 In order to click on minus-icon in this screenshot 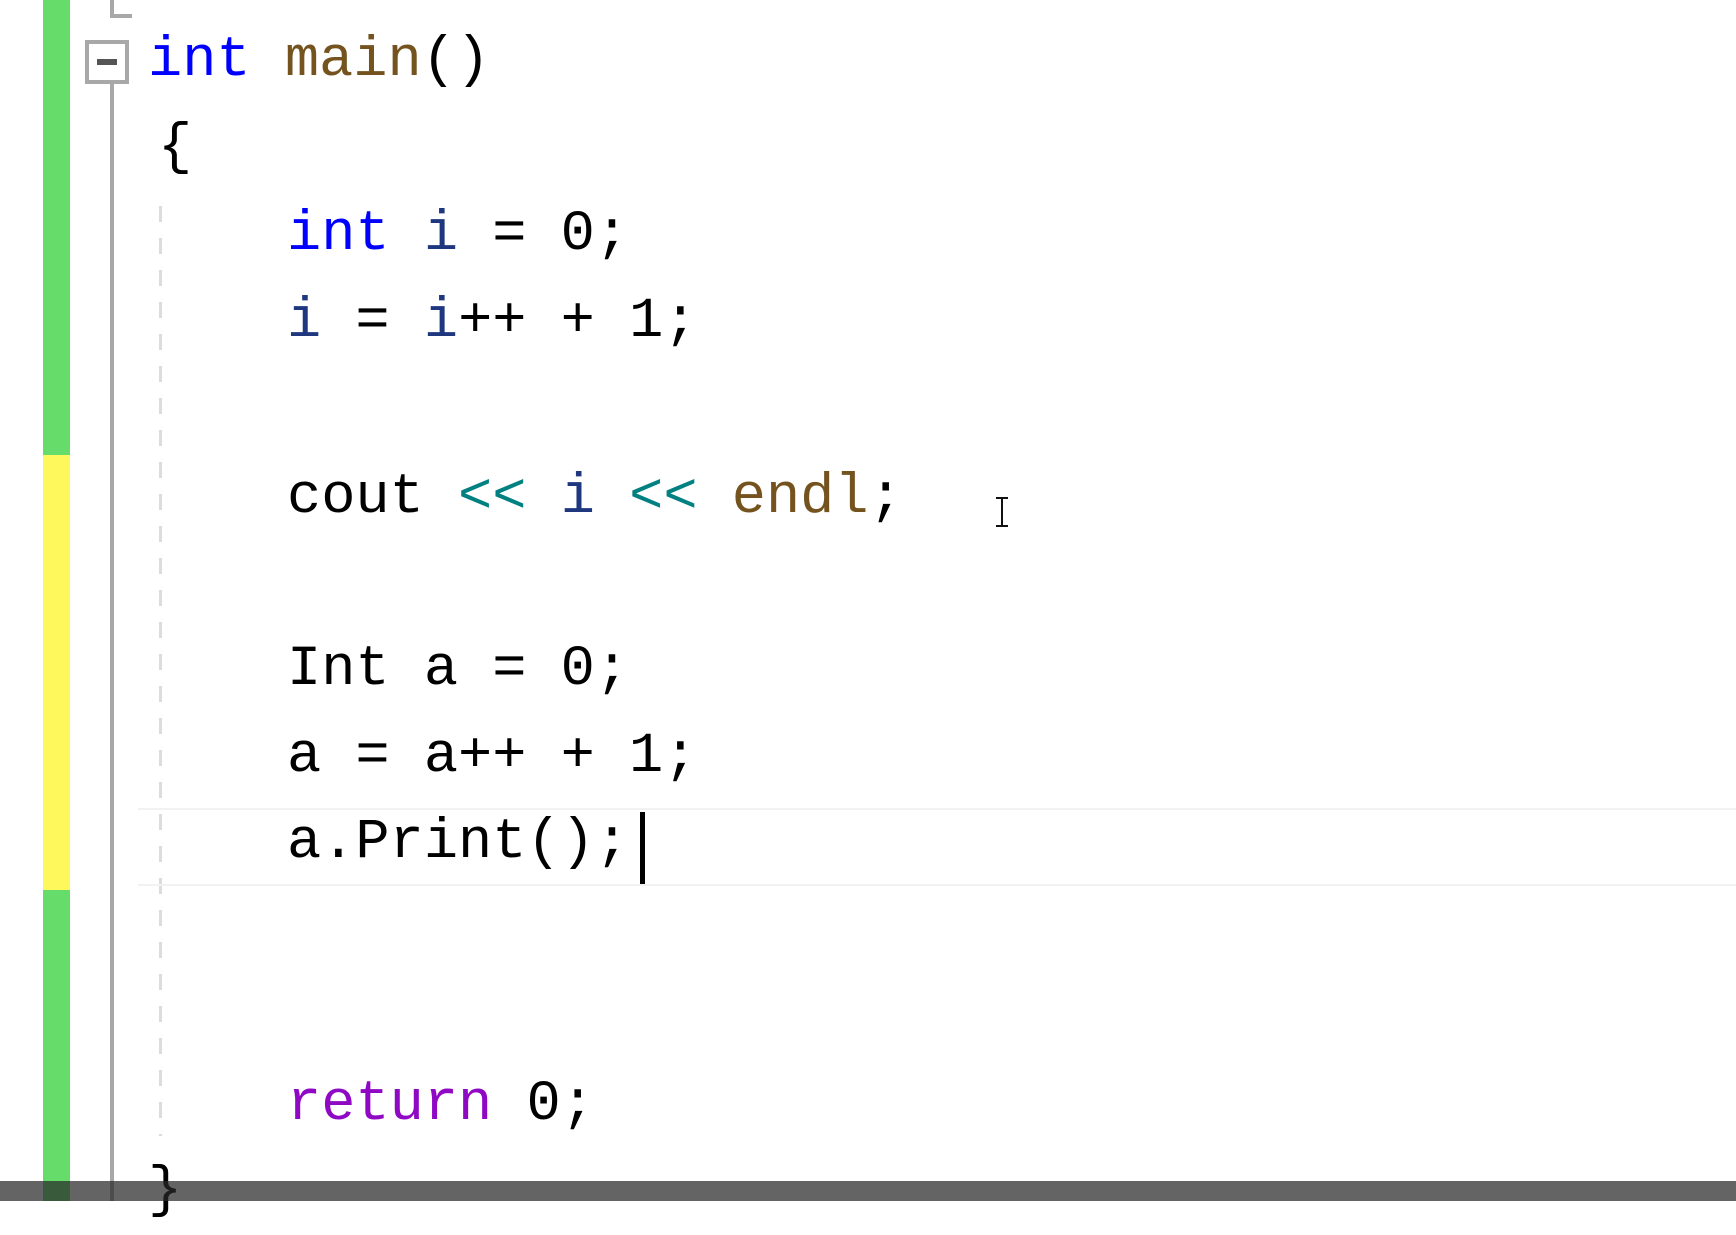, I will do `click(107, 62)`.